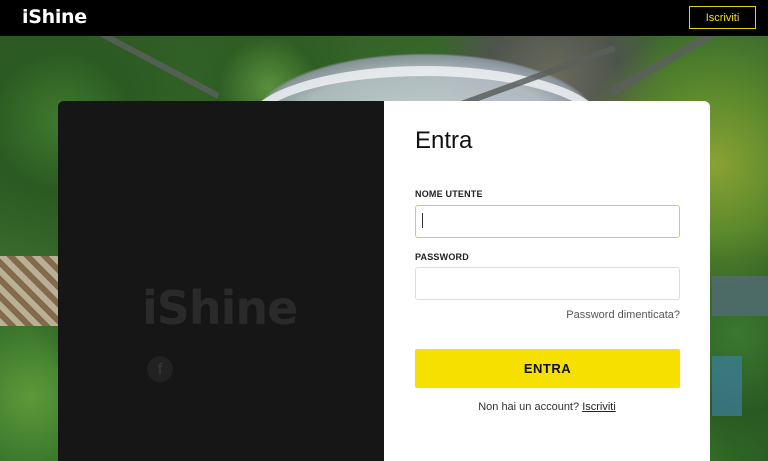  I want to click on page-title: Entra, so click(444, 140).